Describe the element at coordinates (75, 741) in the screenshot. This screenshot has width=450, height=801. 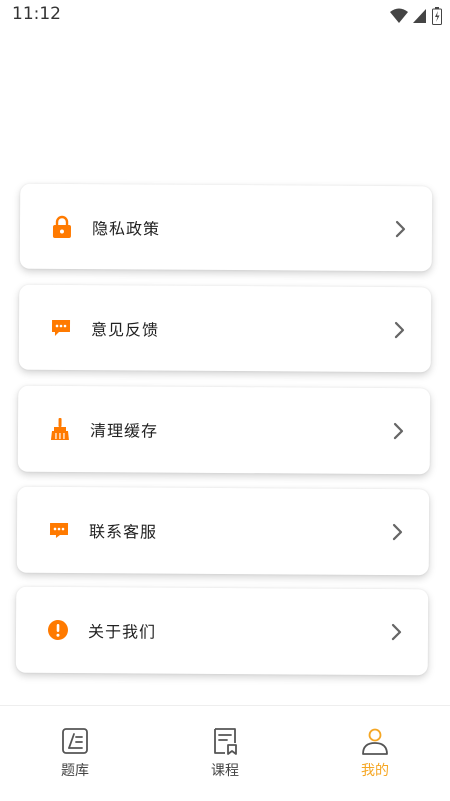
I see `question-bank-icon` at that location.